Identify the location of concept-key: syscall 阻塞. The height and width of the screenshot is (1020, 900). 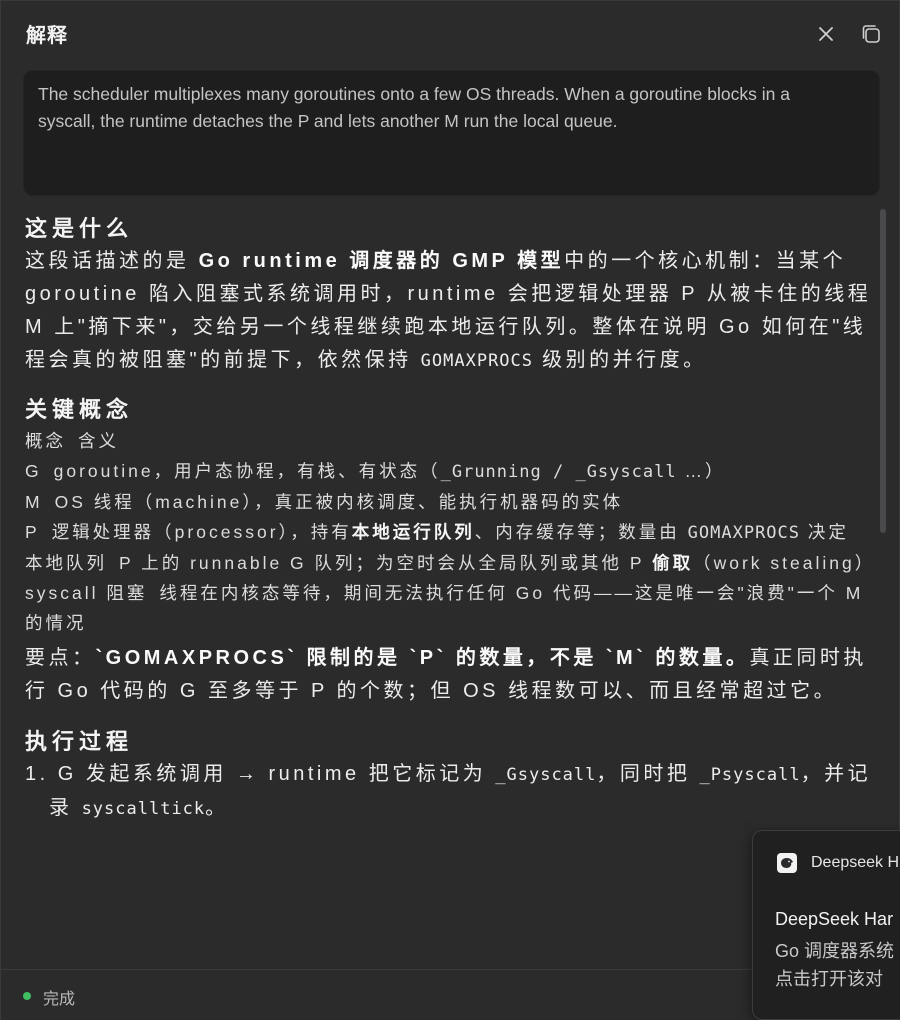
(86, 593).